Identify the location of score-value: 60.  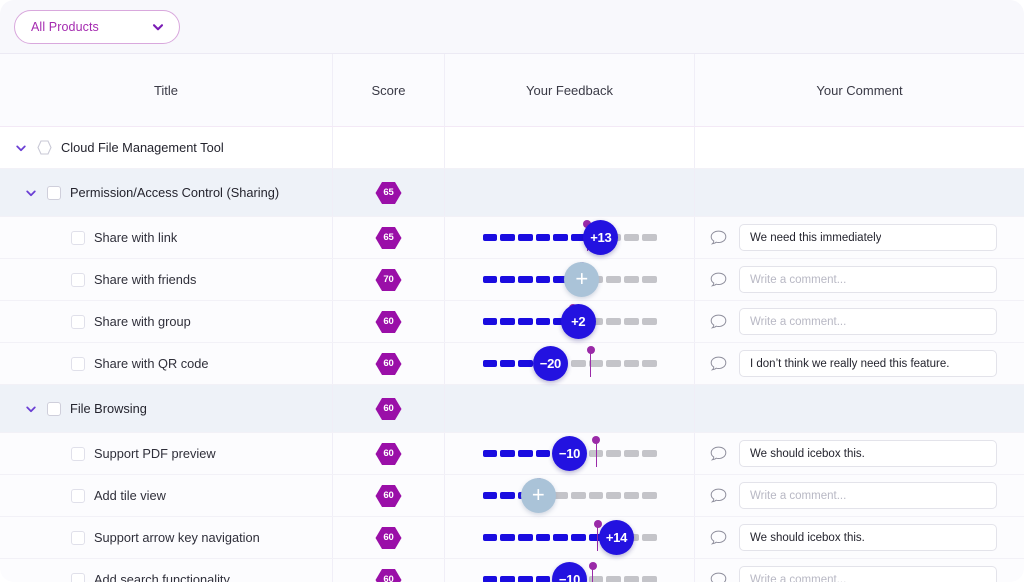
(388, 495).